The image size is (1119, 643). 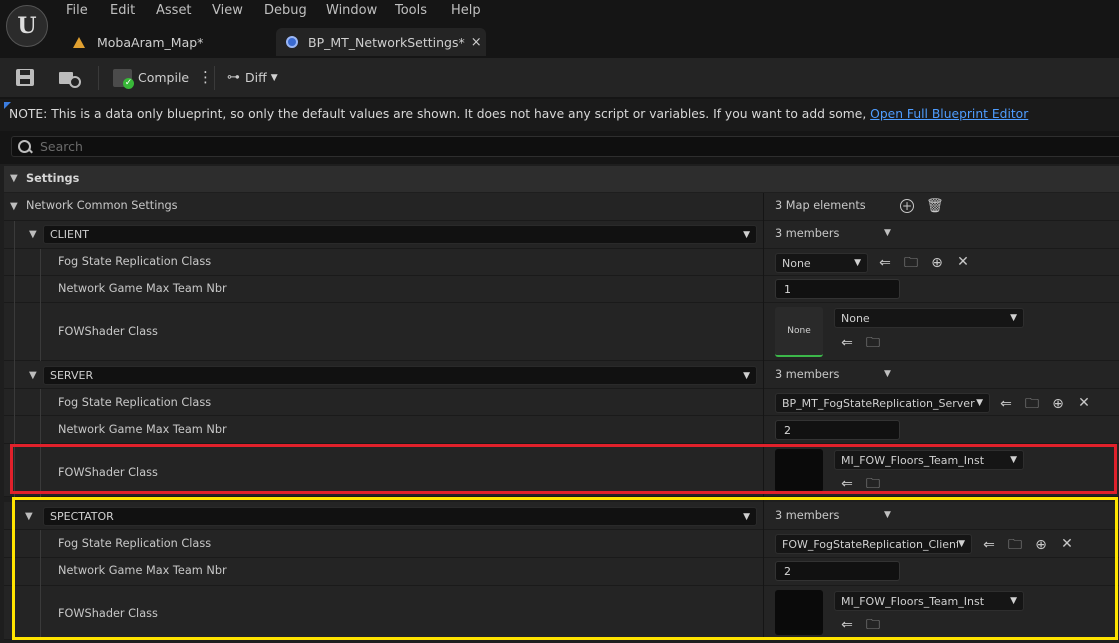 I want to click on network-common-settings-label: Network Common Settings, so click(x=102, y=205).